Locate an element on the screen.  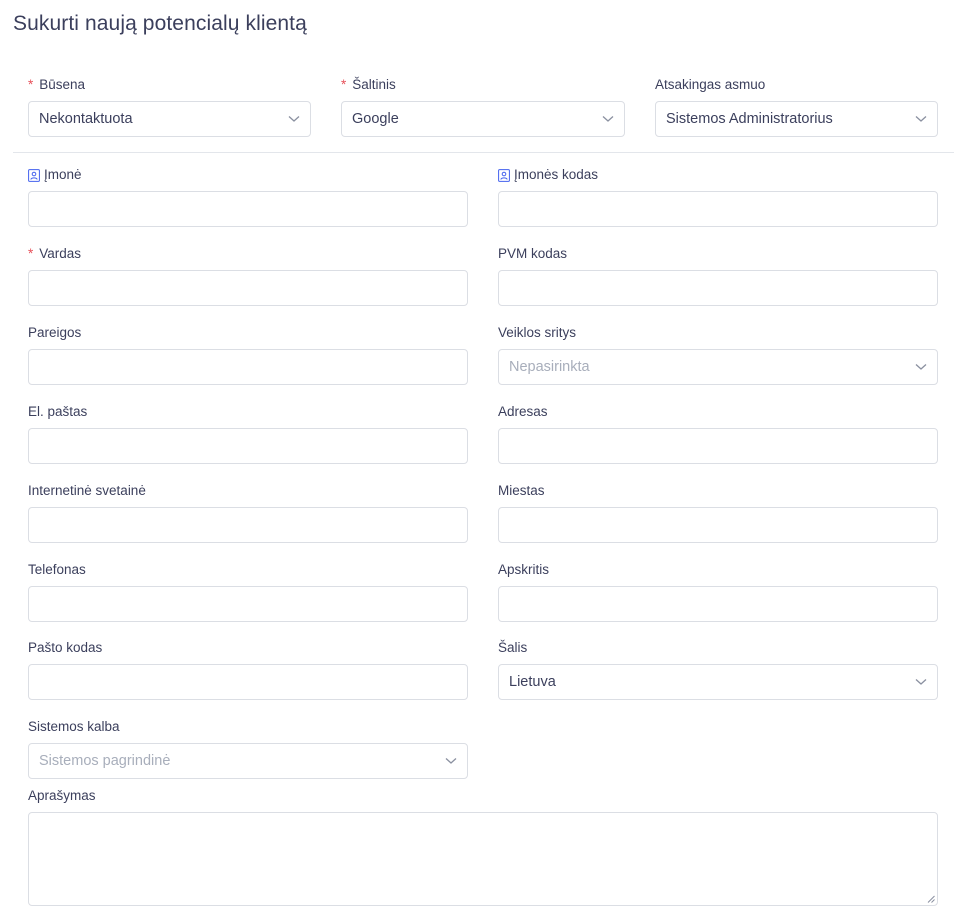
activity-placeholder: Nepasirinkta is located at coordinates (549, 367).